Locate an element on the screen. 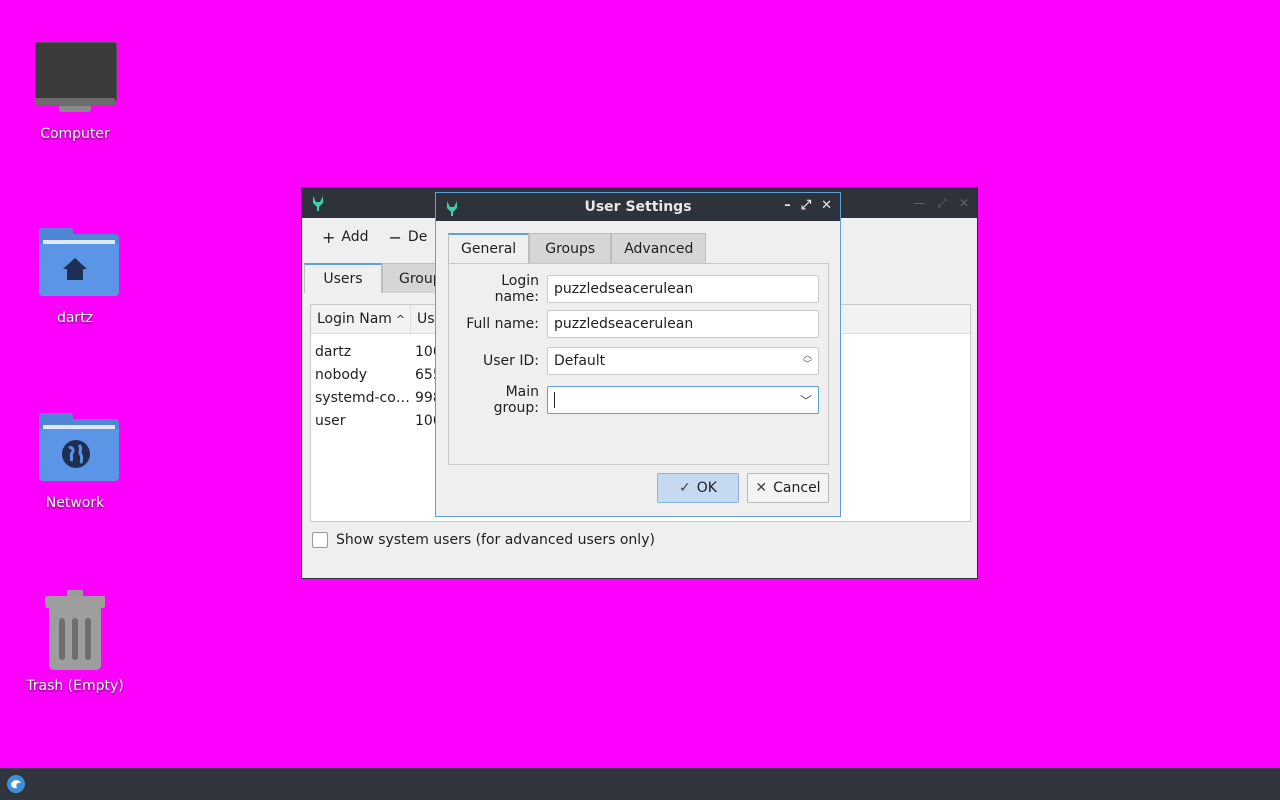 This screenshot has height=800, width=1280. main-group-label: Main group: is located at coordinates (516, 400).